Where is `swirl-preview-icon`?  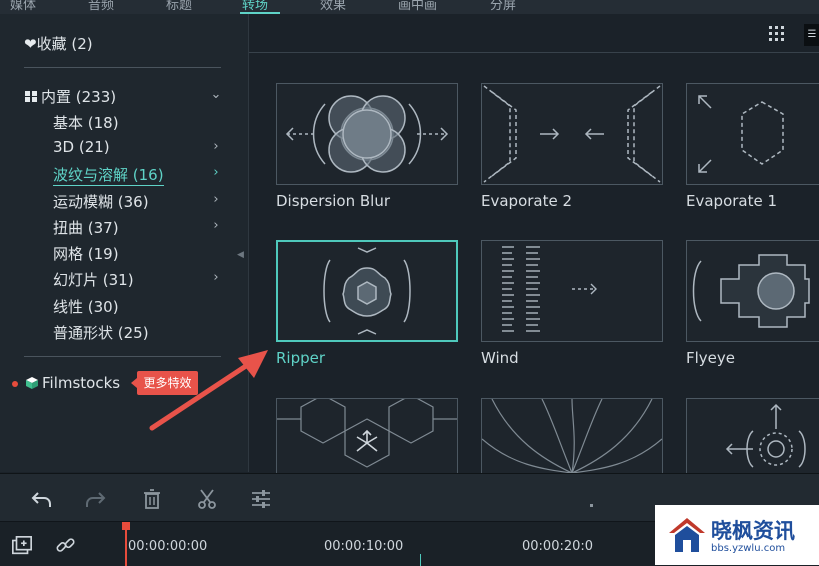 swirl-preview-icon is located at coordinates (572, 436).